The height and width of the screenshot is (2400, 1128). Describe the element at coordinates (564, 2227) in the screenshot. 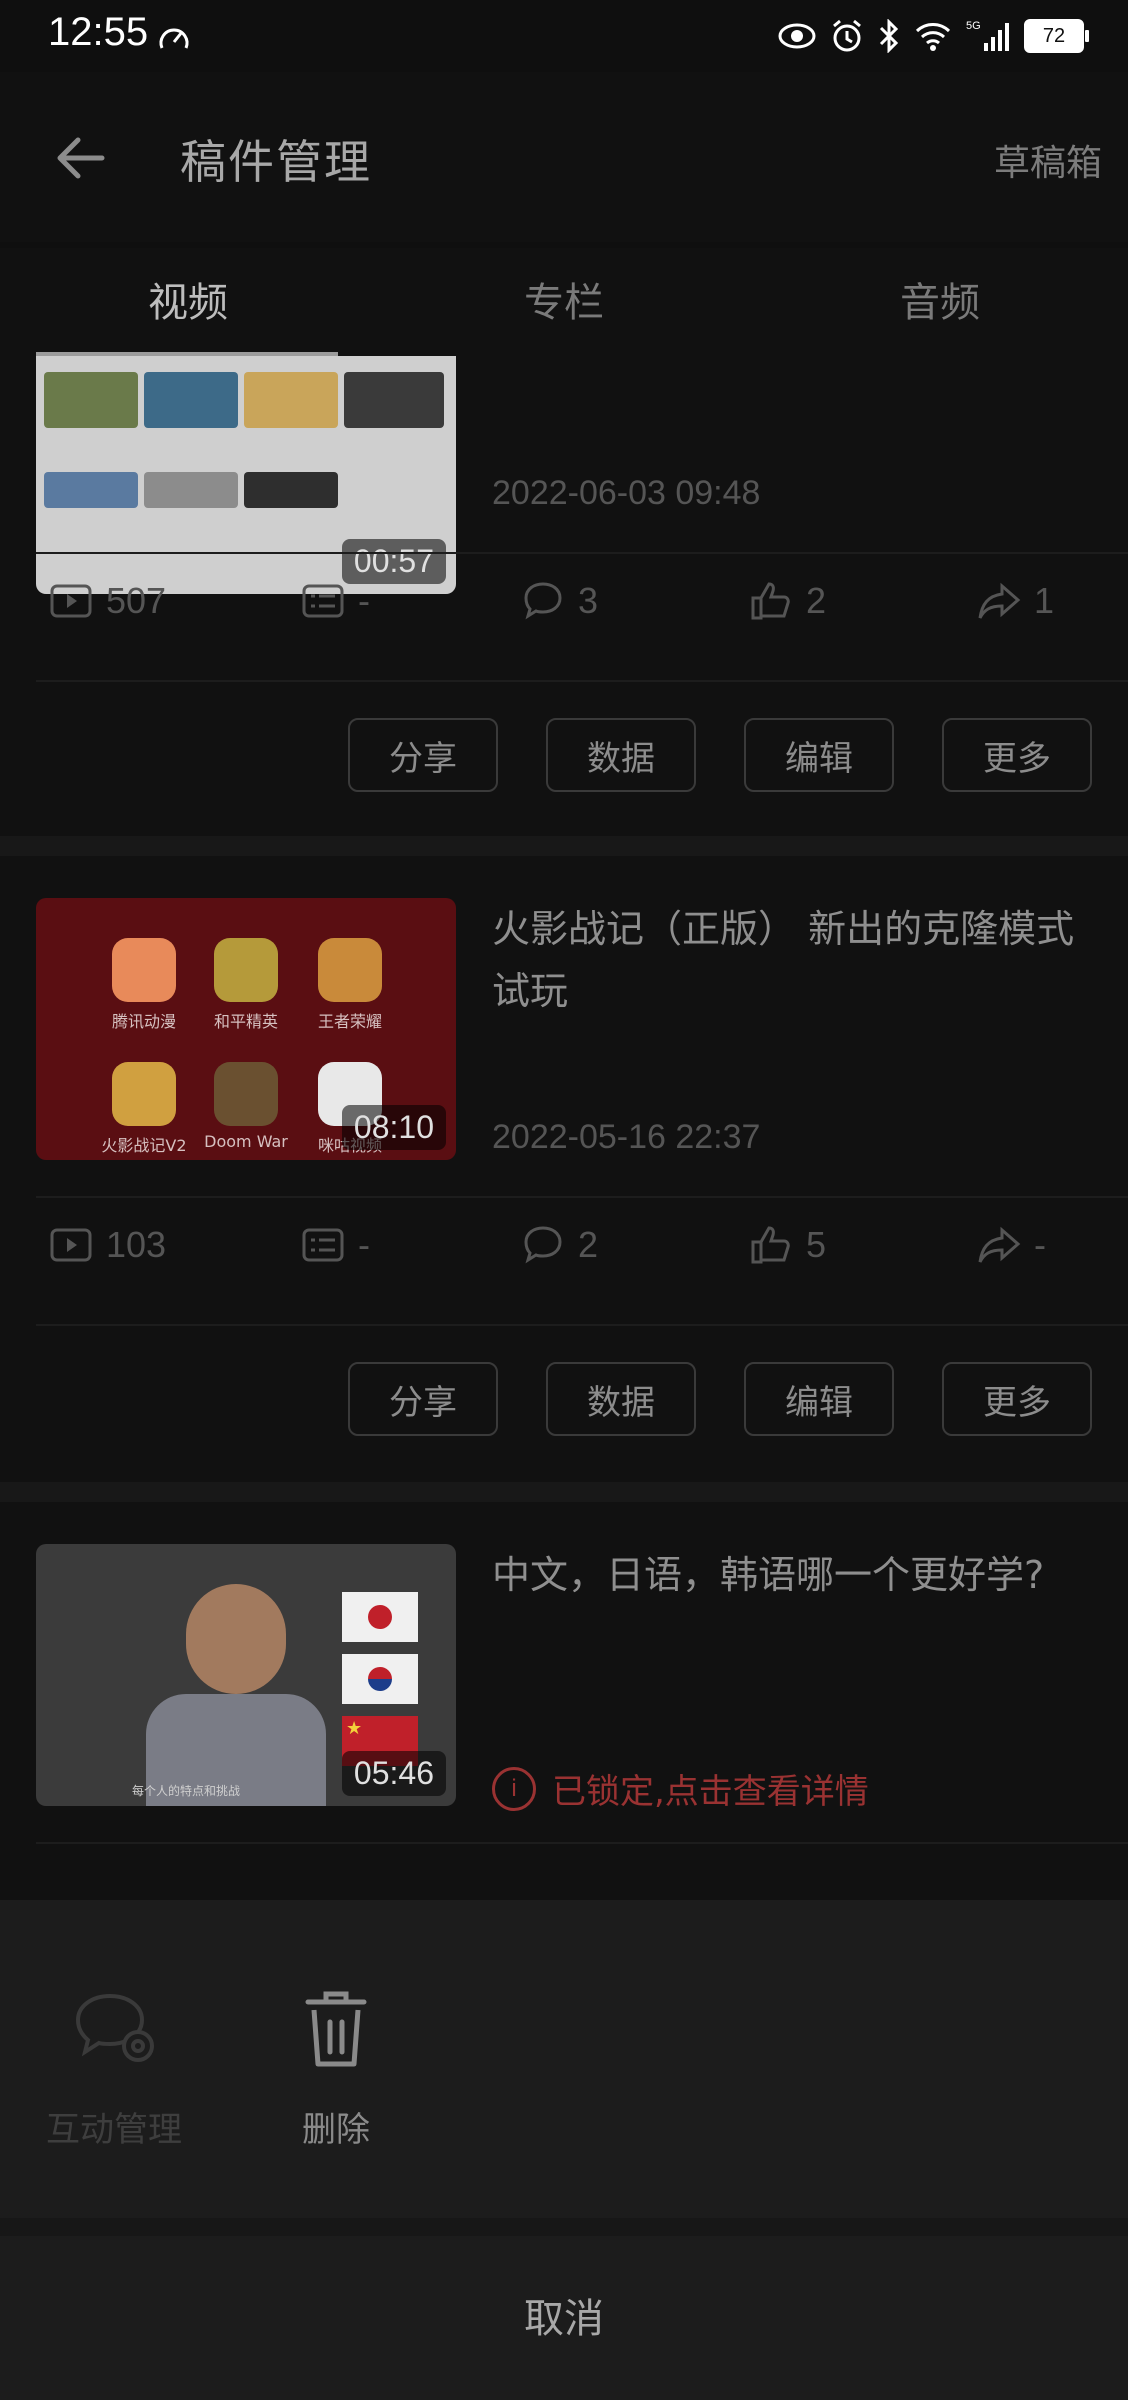

I see `sheet-separator` at that location.